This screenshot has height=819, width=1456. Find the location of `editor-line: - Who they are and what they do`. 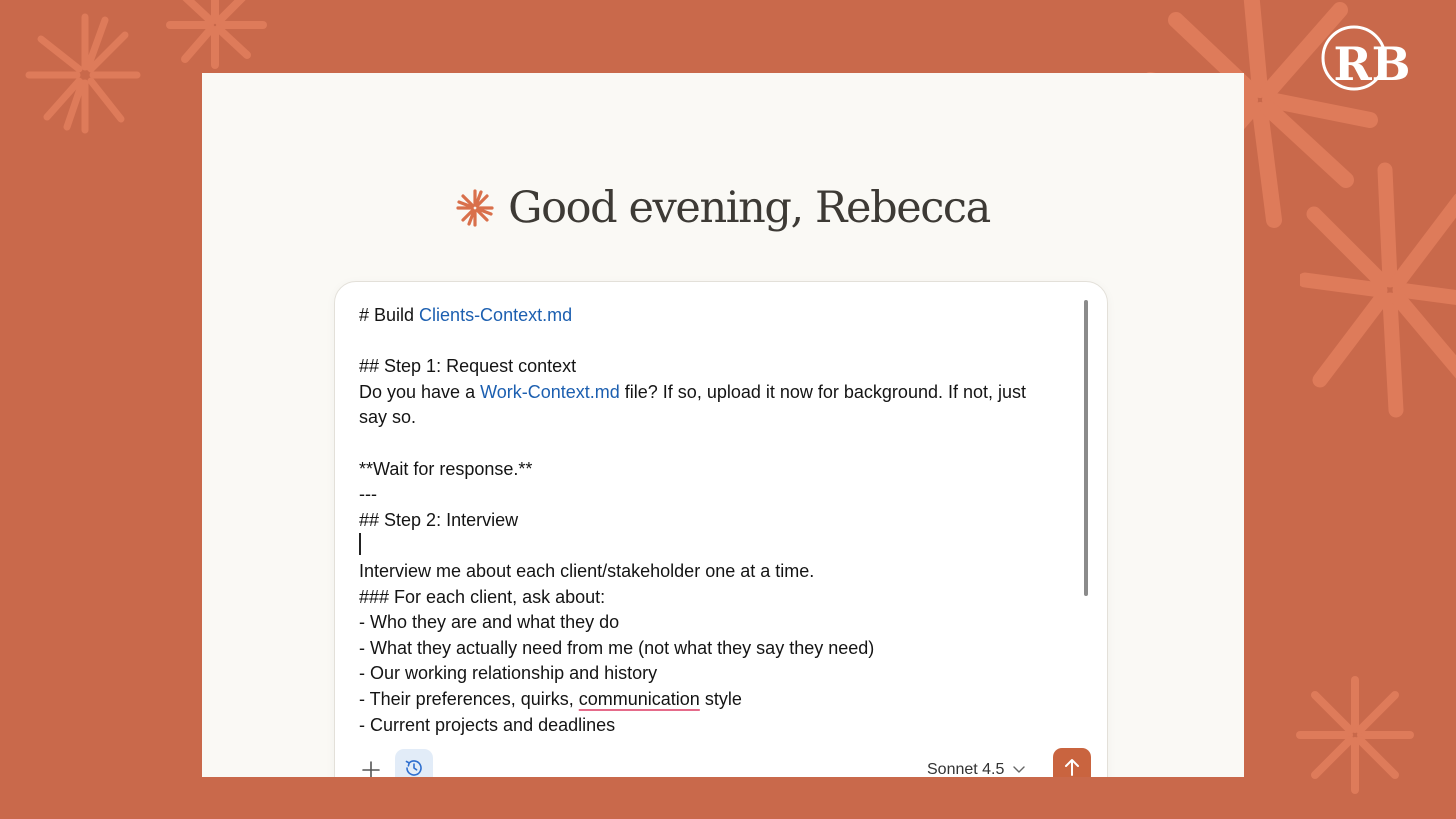

editor-line: - Who they are and what they do is located at coordinates (720, 623).